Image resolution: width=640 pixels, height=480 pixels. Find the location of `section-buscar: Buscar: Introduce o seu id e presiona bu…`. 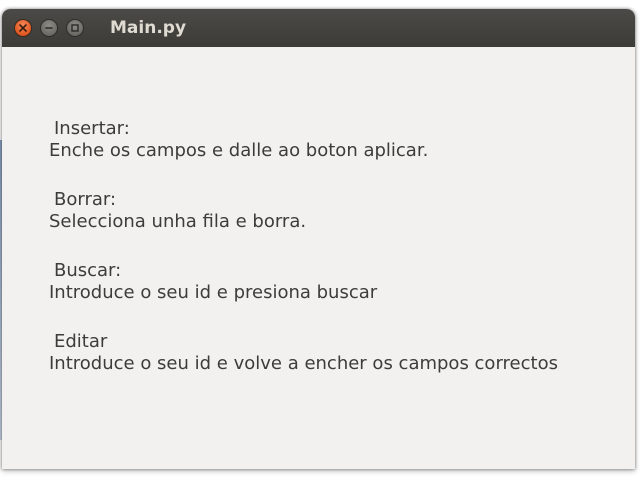

section-buscar: Buscar: Introduce o seu id e presiona bu… is located at coordinates (213, 282).